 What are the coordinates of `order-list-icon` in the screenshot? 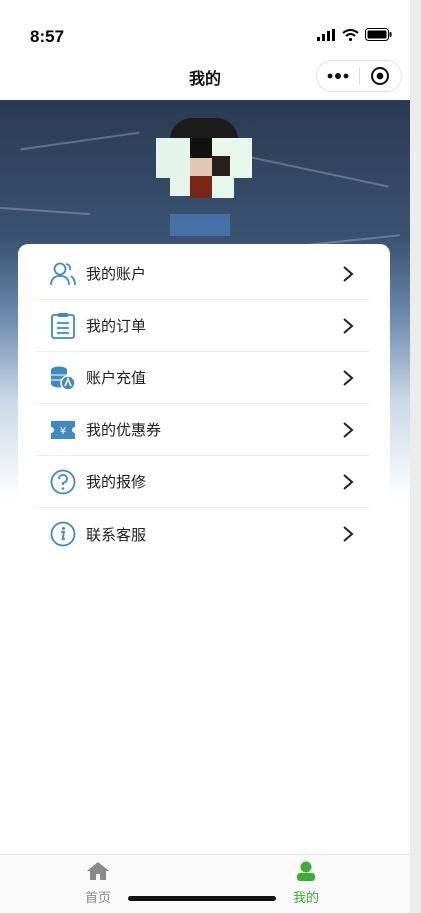 It's located at (63, 326).